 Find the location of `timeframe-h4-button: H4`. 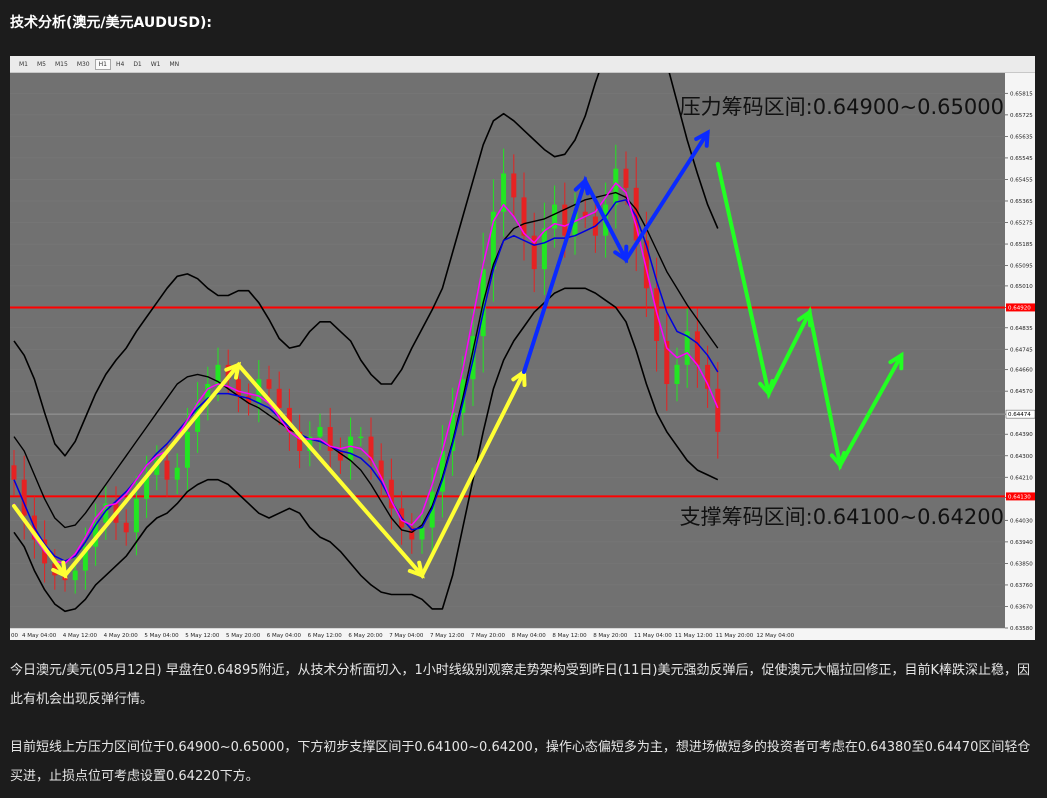

timeframe-h4-button: H4 is located at coordinates (120, 64).